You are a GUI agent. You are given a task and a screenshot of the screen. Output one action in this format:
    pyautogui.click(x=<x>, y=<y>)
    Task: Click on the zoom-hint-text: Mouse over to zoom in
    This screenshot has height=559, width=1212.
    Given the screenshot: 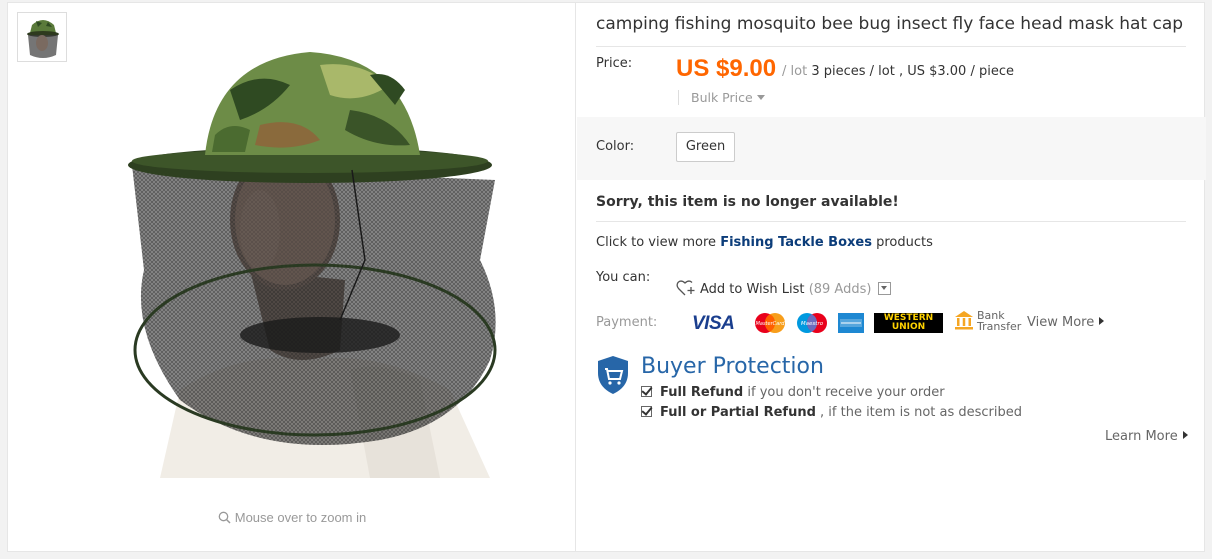 What is the action you would take?
    pyautogui.click(x=300, y=517)
    